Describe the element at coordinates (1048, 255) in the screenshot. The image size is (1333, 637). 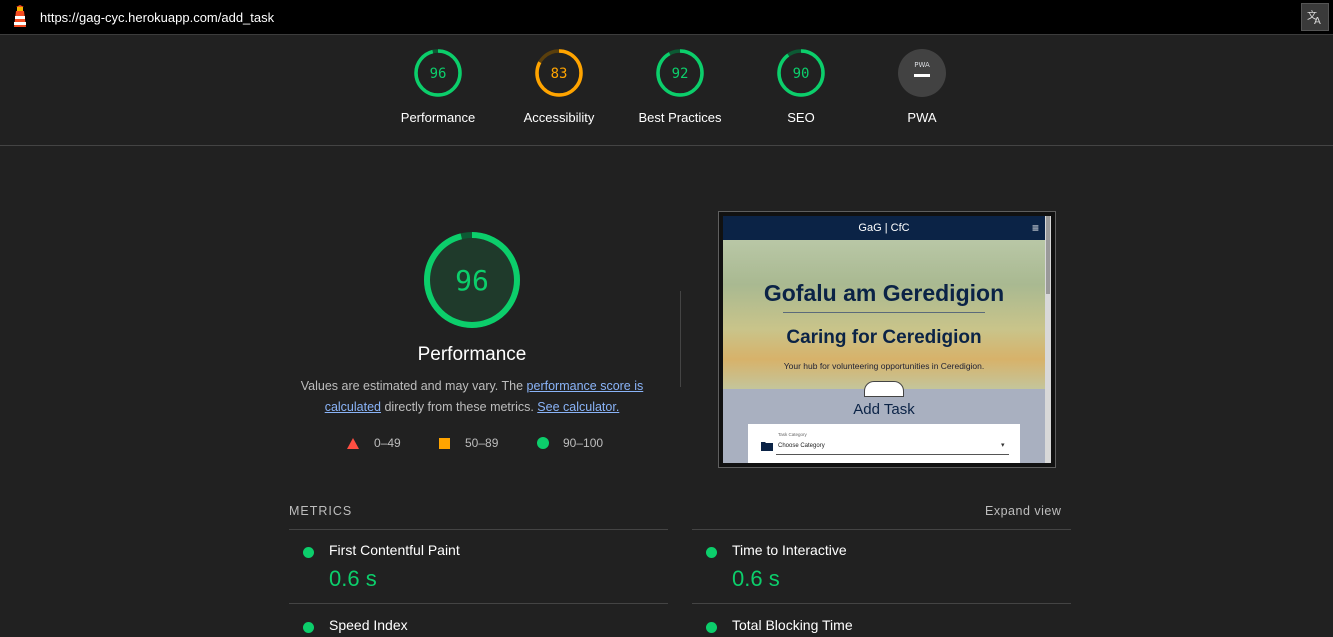
I see `scrollbar-thumb` at that location.